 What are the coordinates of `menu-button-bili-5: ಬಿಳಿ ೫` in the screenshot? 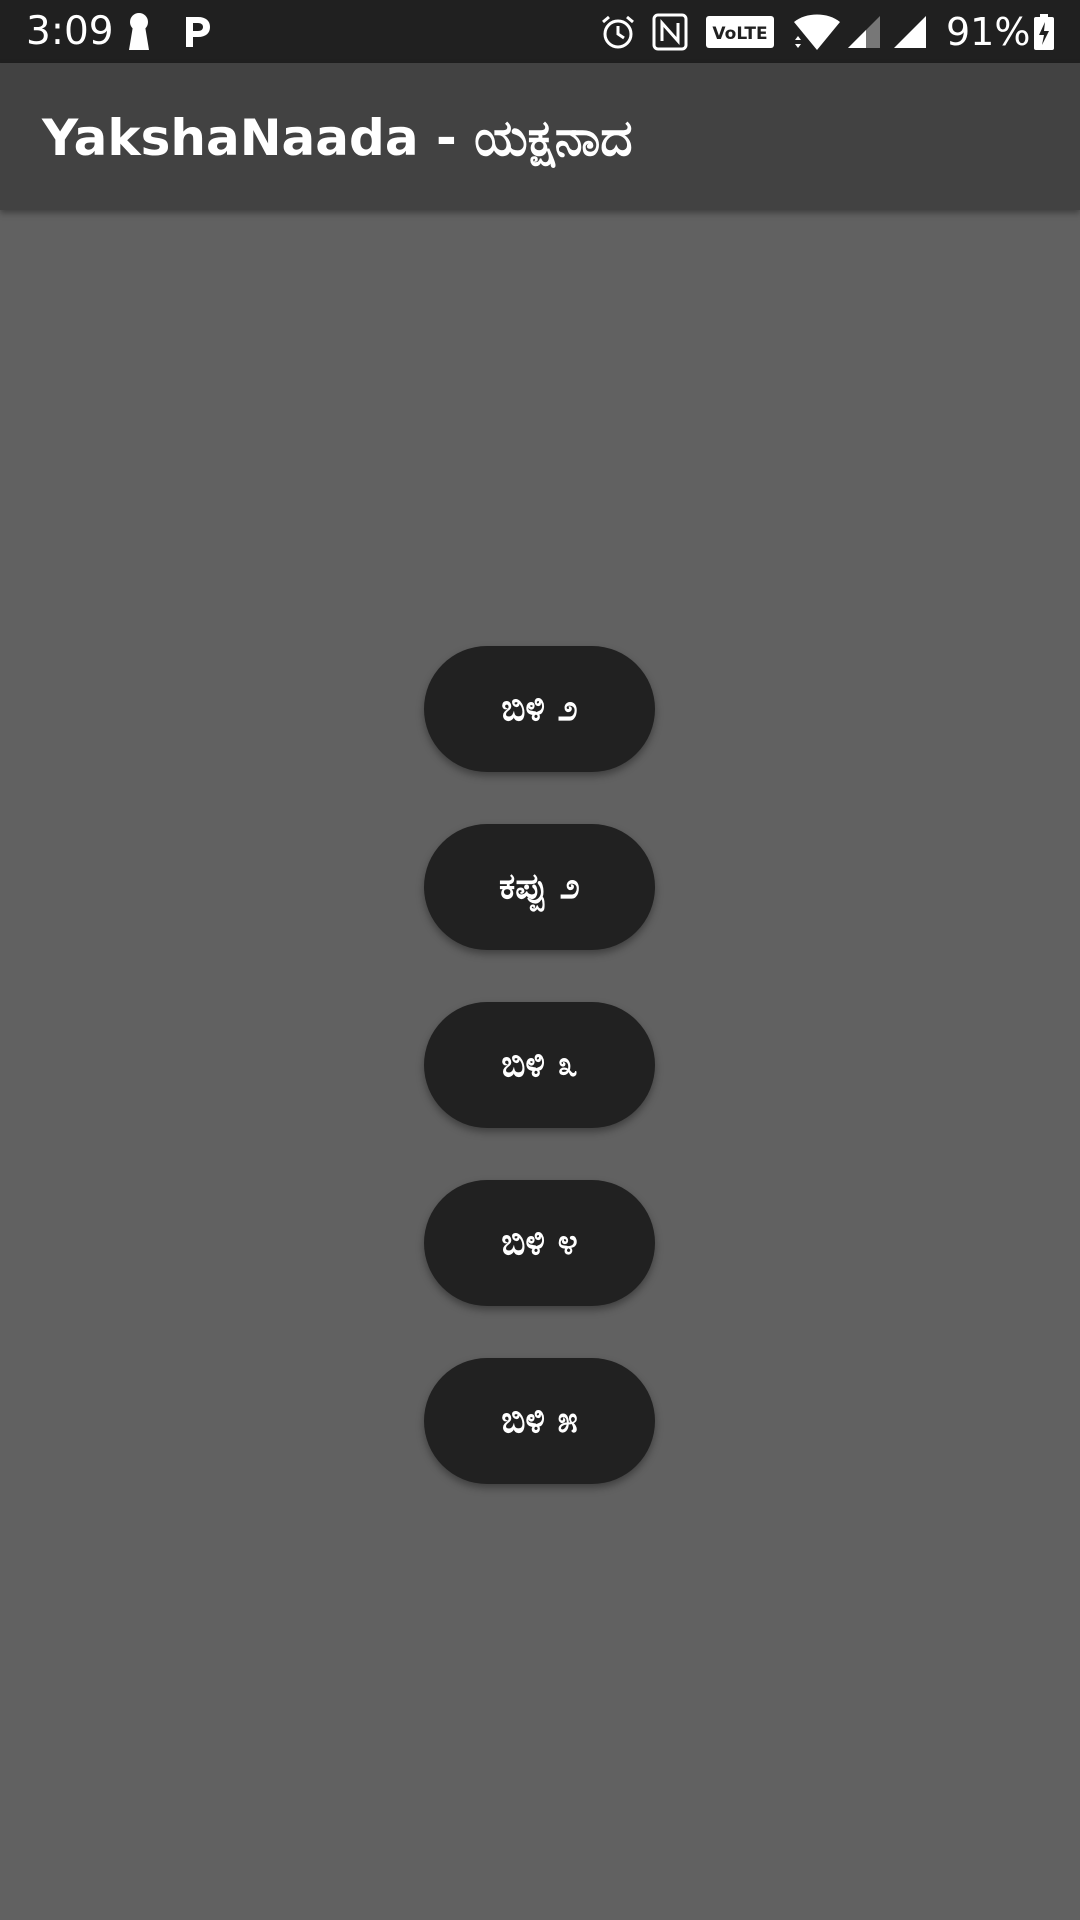 It's located at (539, 1421).